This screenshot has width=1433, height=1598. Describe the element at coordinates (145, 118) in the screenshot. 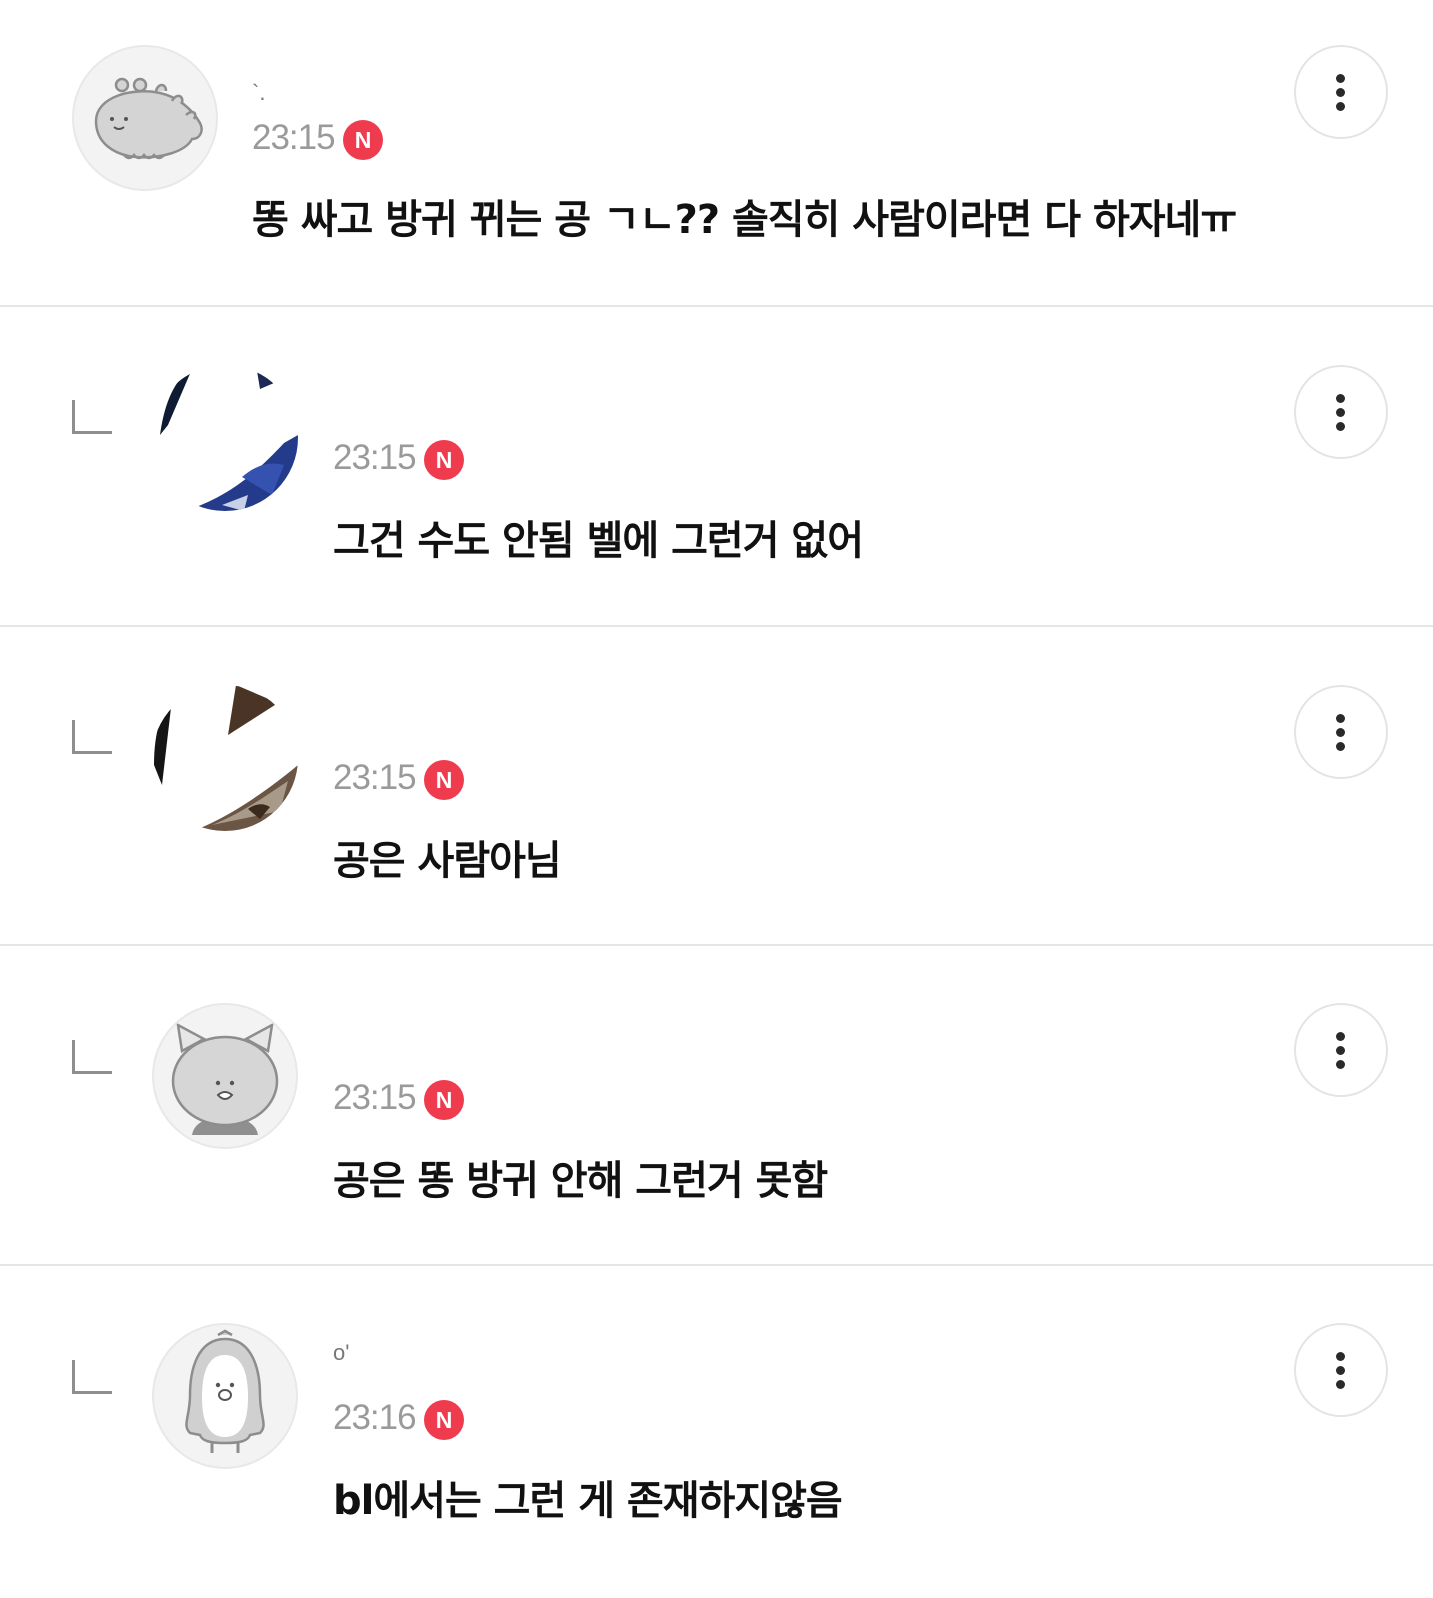

I see `dinosaur-avatar-icon` at that location.